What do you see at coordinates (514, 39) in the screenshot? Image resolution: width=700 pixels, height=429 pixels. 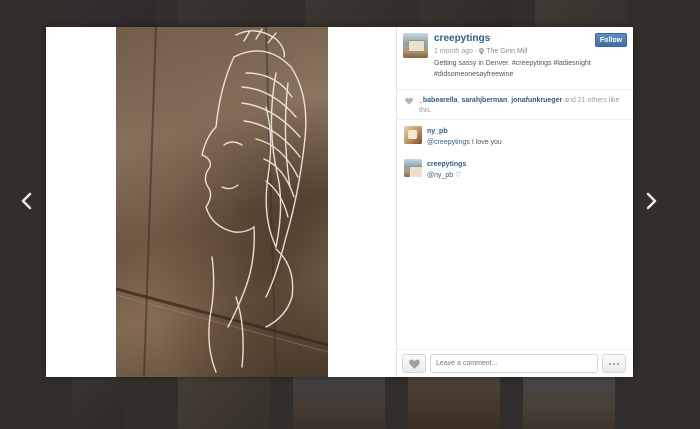 I see `post-username: creepytings` at bounding box center [514, 39].